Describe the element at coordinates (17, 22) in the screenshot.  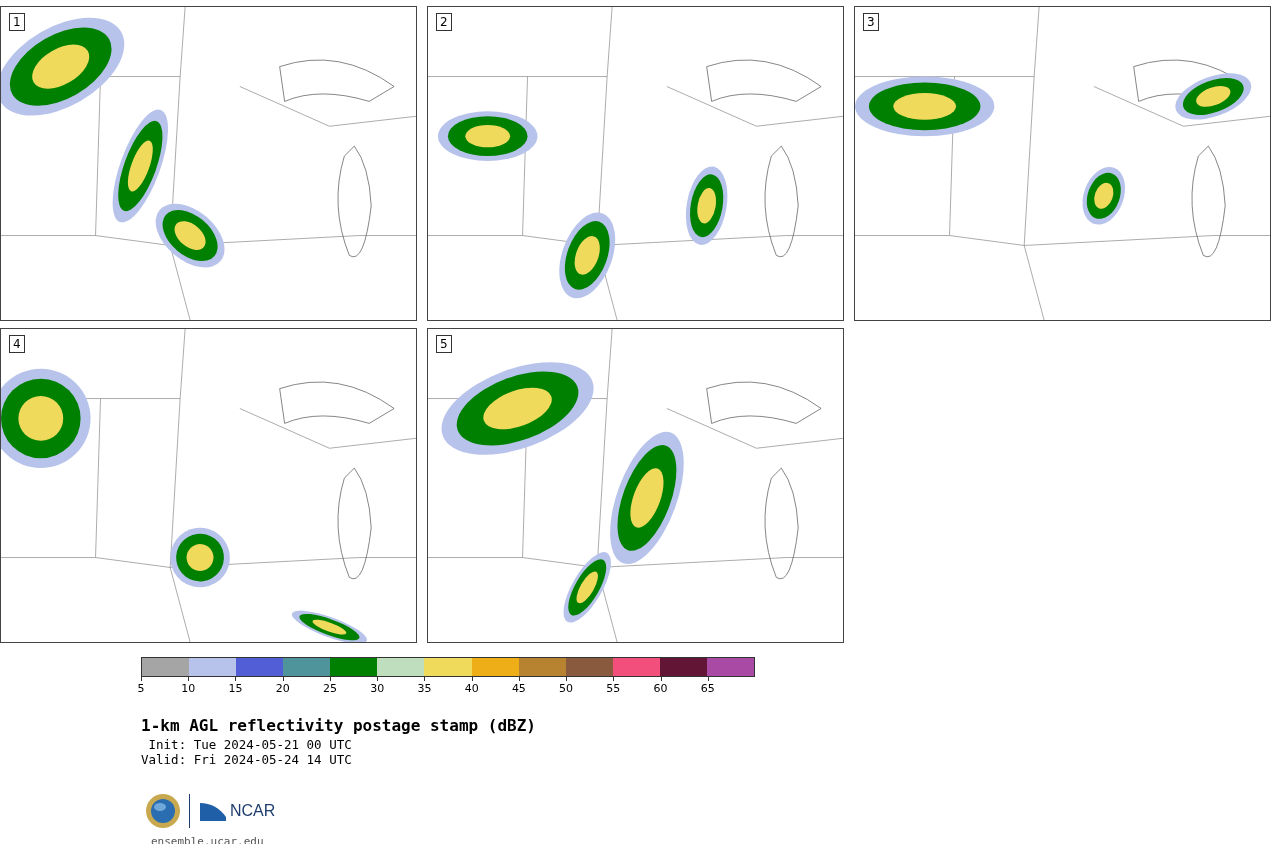
I see `panel-number: 1` at that location.